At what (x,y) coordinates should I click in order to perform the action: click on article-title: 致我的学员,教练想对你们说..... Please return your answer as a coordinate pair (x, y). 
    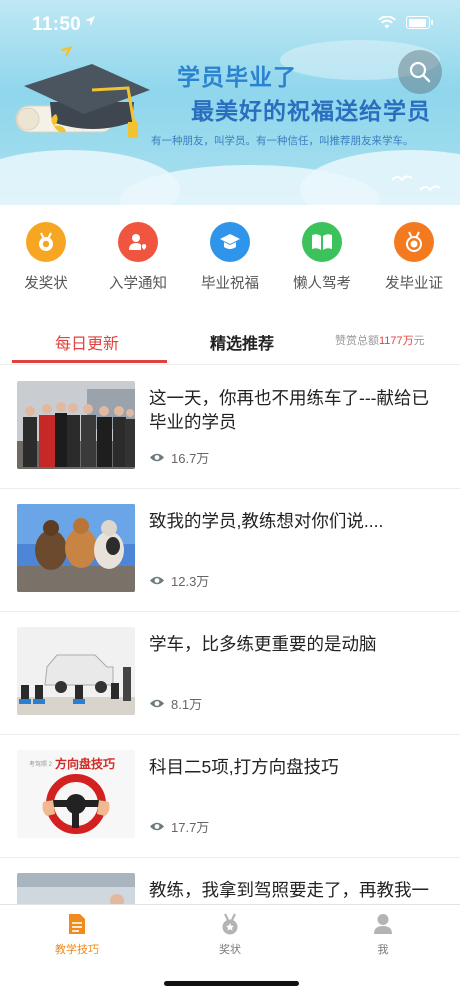
    Looking at the image, I should click on (266, 521).